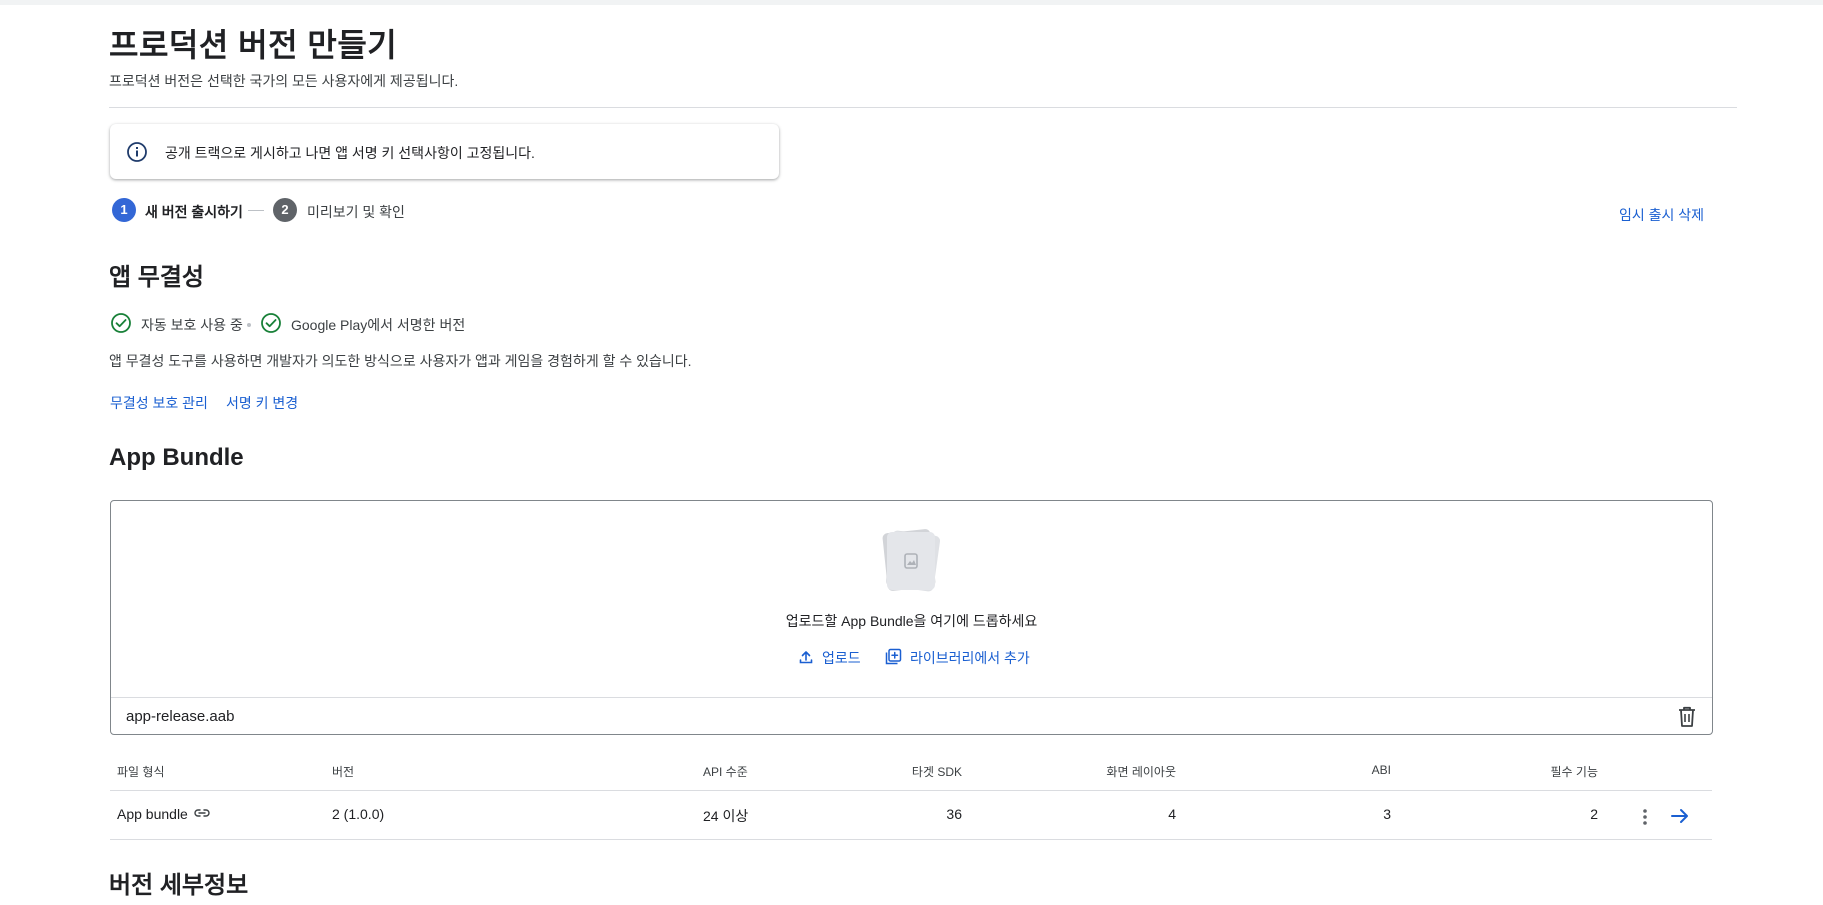  I want to click on add-from-library-button: 라이브러리에서 추가, so click(957, 658).